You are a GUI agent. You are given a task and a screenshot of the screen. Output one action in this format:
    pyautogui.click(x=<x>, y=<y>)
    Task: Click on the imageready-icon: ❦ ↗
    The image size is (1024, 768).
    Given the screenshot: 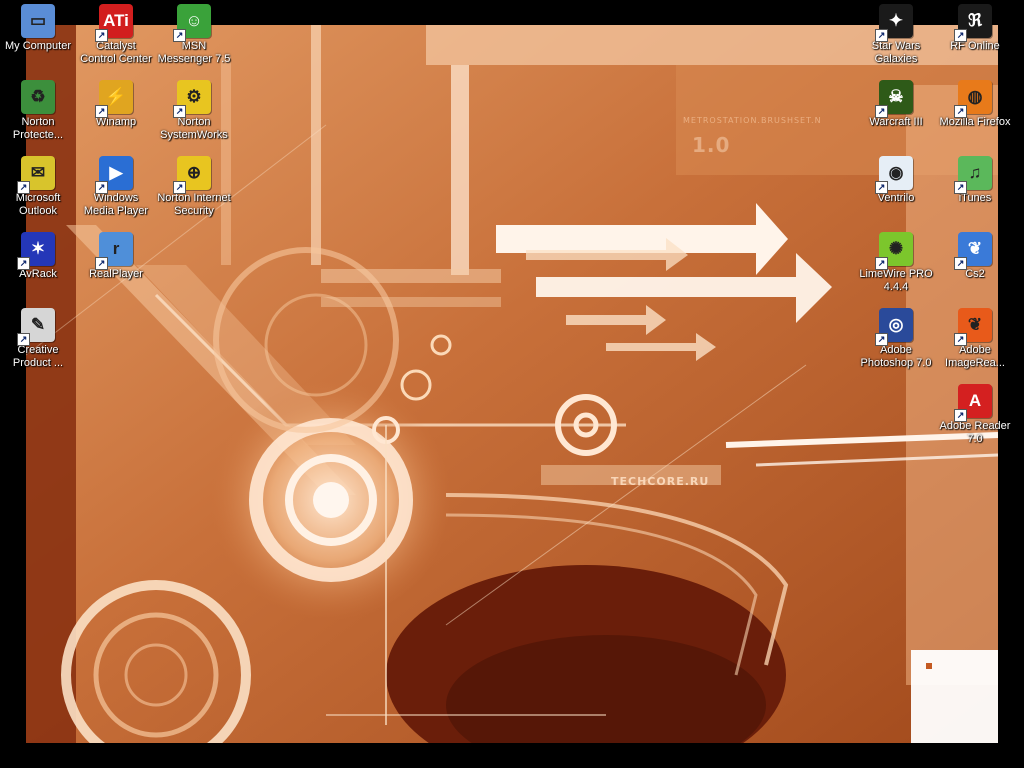 What is the action you would take?
    pyautogui.click(x=973, y=327)
    